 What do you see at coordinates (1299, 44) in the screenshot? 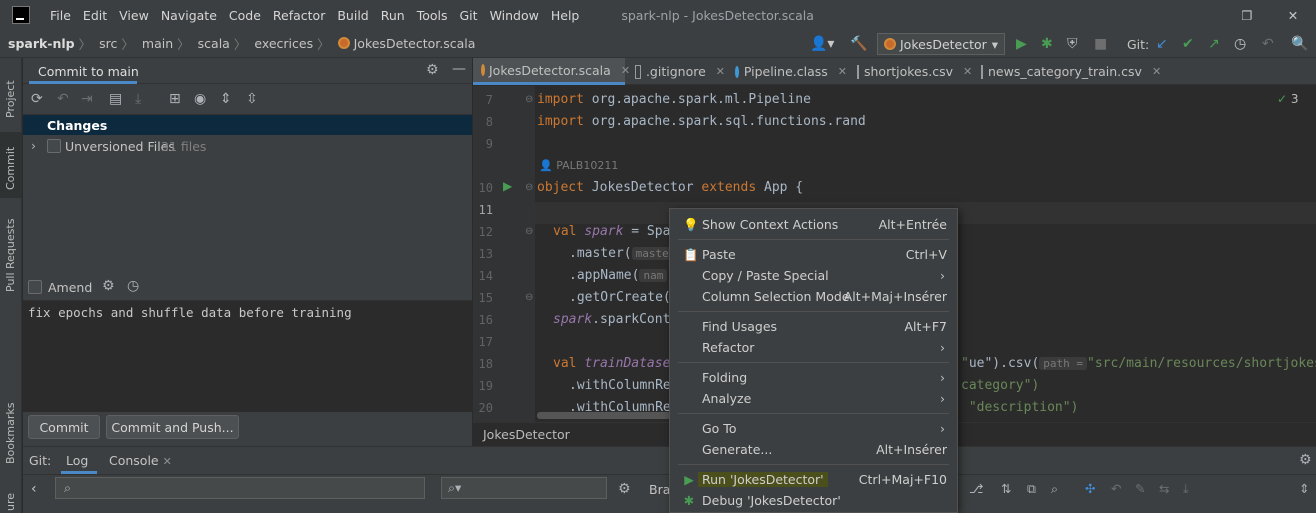
I see `search-icon: 🔍` at bounding box center [1299, 44].